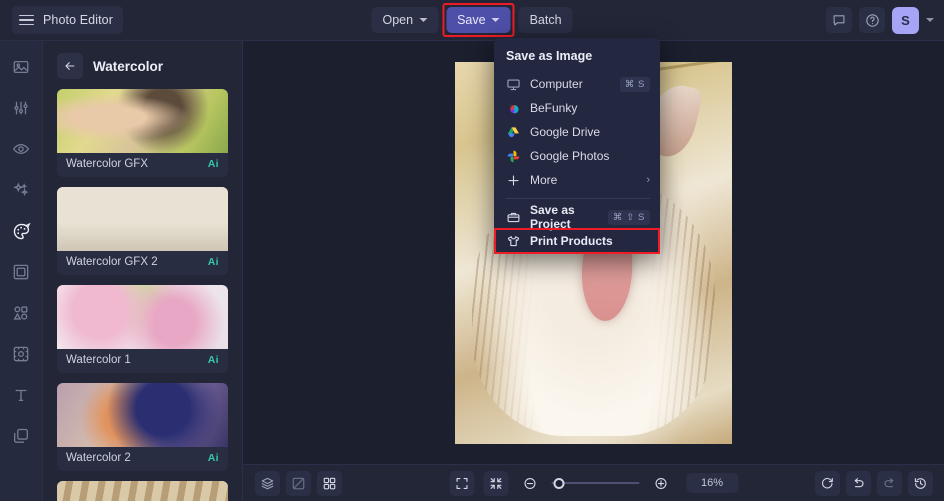 The image size is (944, 501). I want to click on menu-item-google-photos: Google Photos, so click(577, 156).